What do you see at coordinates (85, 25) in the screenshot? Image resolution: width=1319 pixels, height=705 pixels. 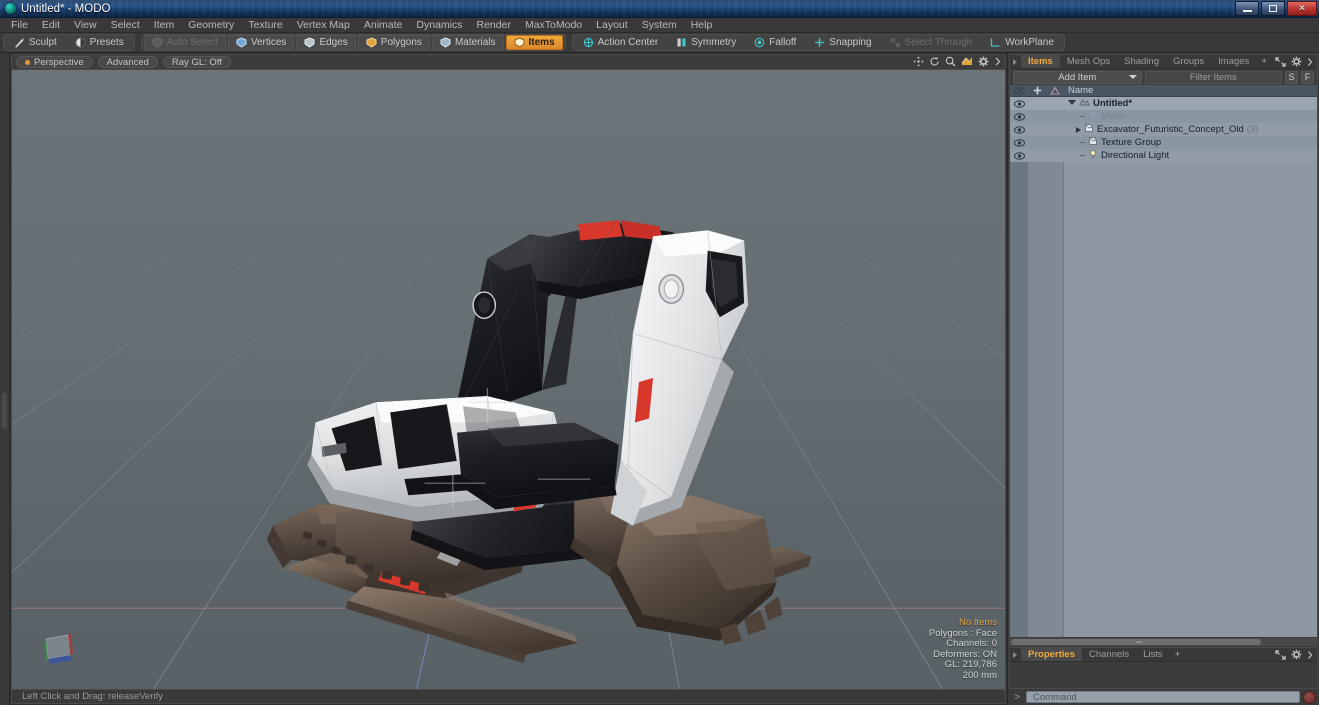 I see `menu-view: View` at bounding box center [85, 25].